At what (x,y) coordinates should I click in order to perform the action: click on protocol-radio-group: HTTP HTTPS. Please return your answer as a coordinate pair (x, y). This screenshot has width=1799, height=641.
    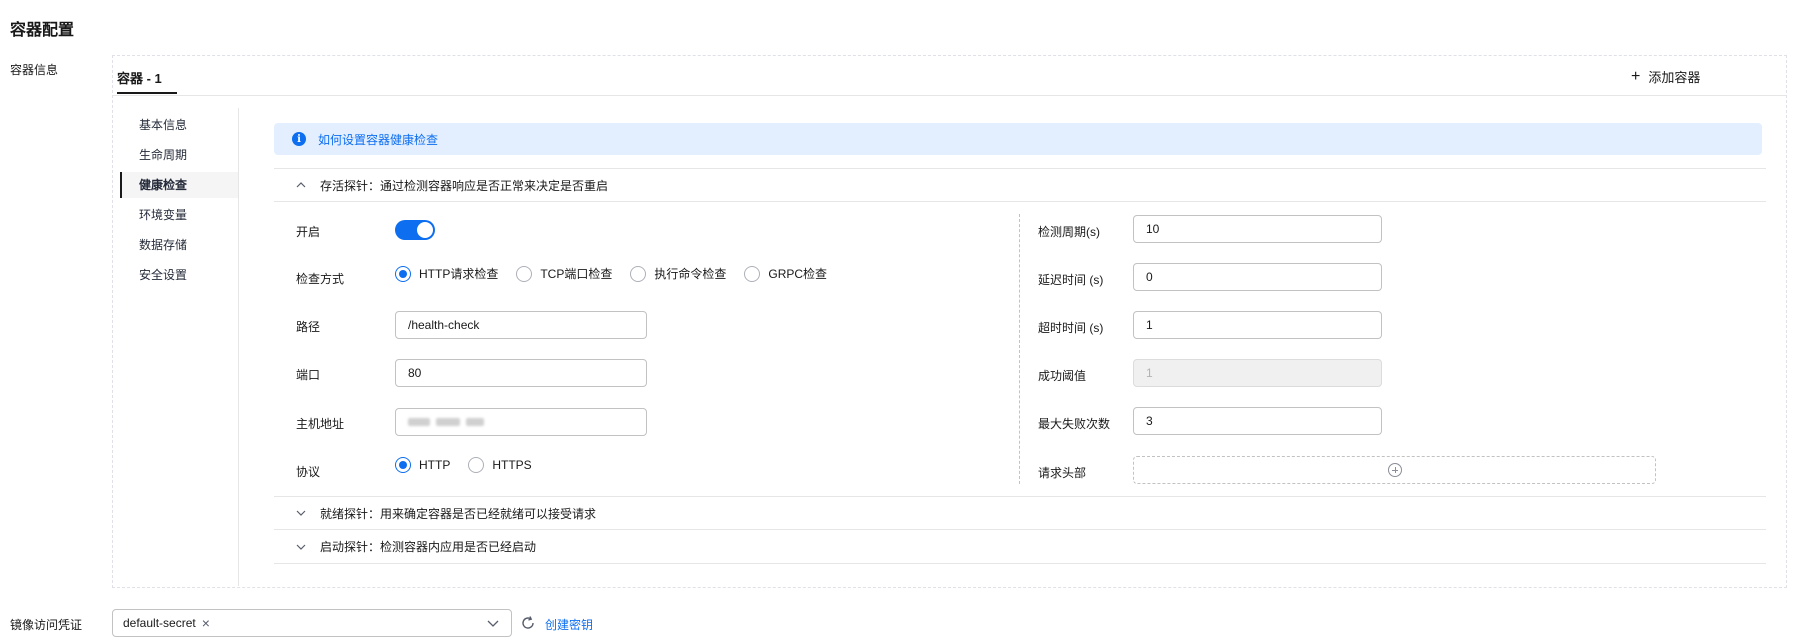
    Looking at the image, I should click on (468, 465).